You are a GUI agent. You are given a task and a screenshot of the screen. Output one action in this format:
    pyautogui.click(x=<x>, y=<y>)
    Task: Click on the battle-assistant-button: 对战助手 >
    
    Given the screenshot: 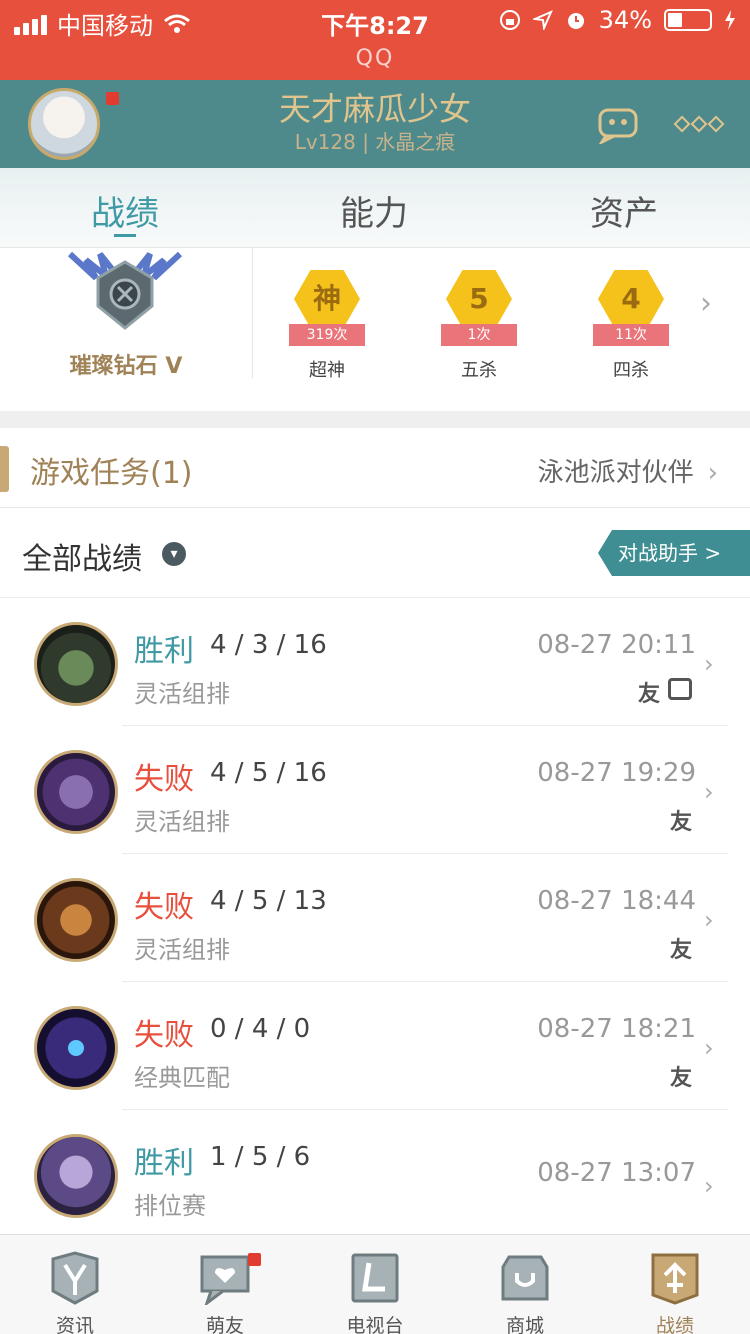 What is the action you would take?
    pyautogui.click(x=674, y=553)
    